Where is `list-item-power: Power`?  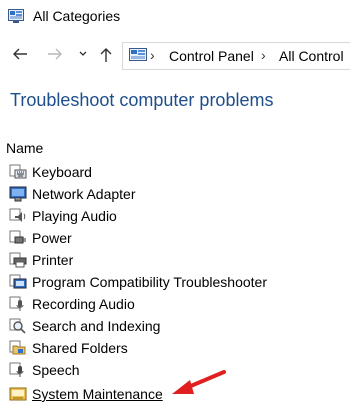
list-item-power: Power is located at coordinates (179, 238).